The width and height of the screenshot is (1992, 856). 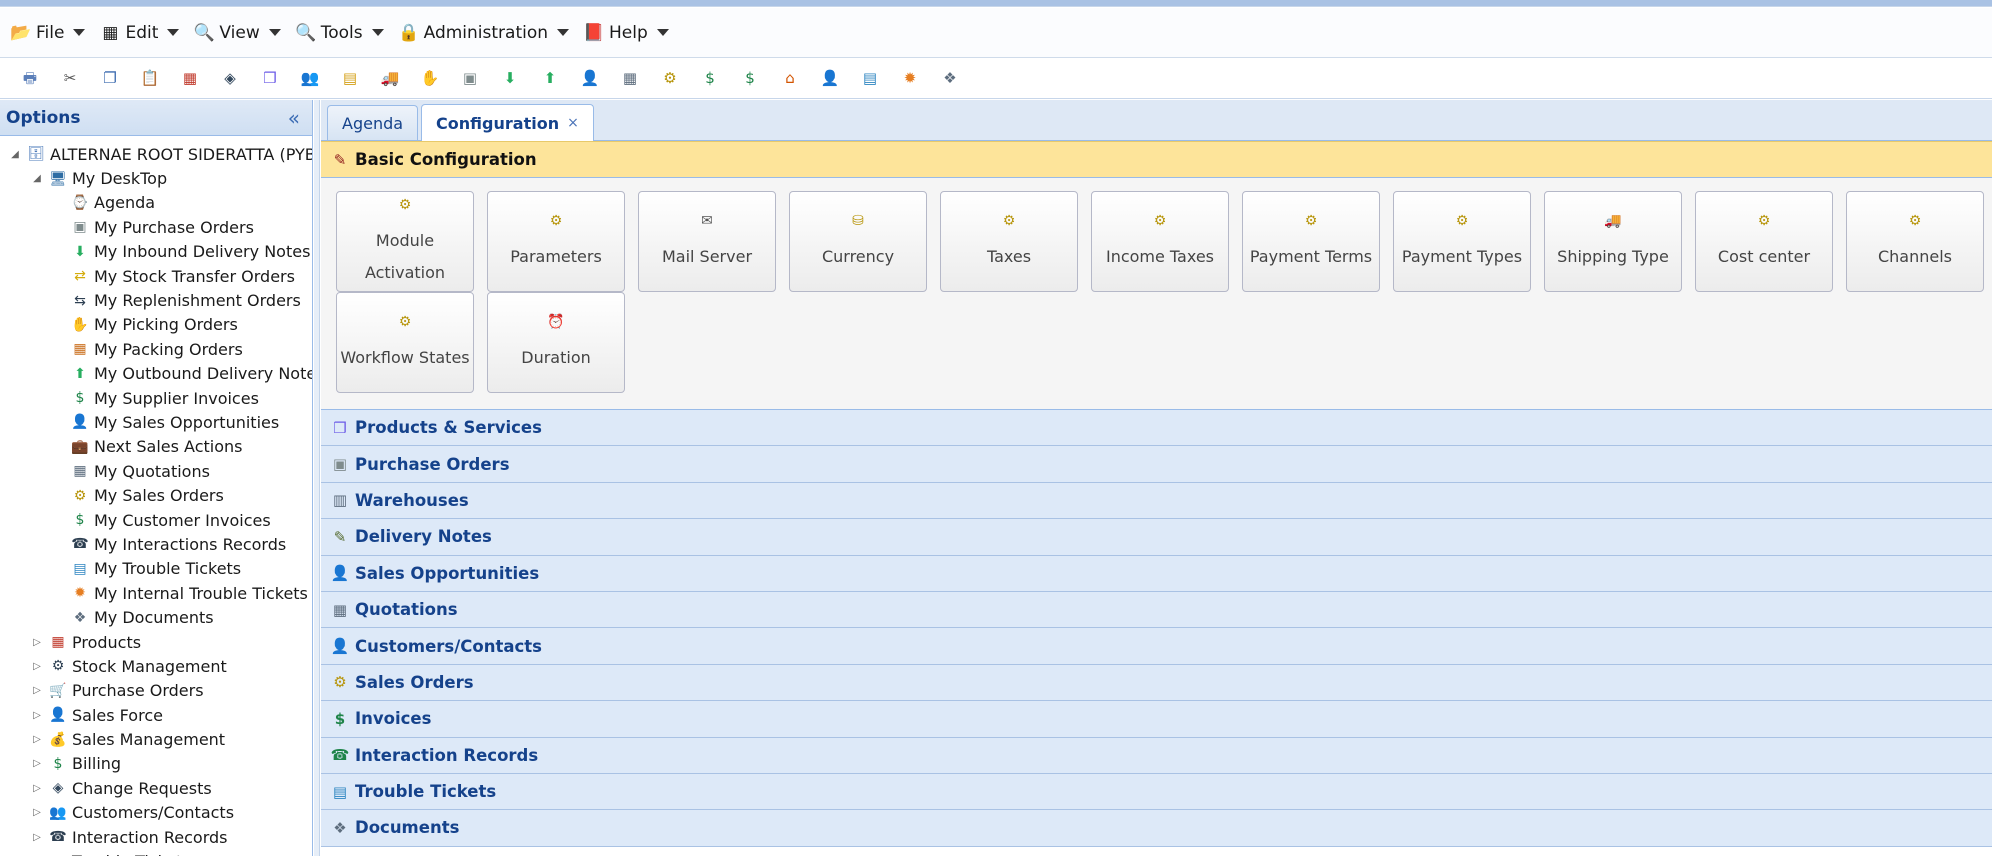 I want to click on sales-person-button: 👤, so click(x=590, y=78).